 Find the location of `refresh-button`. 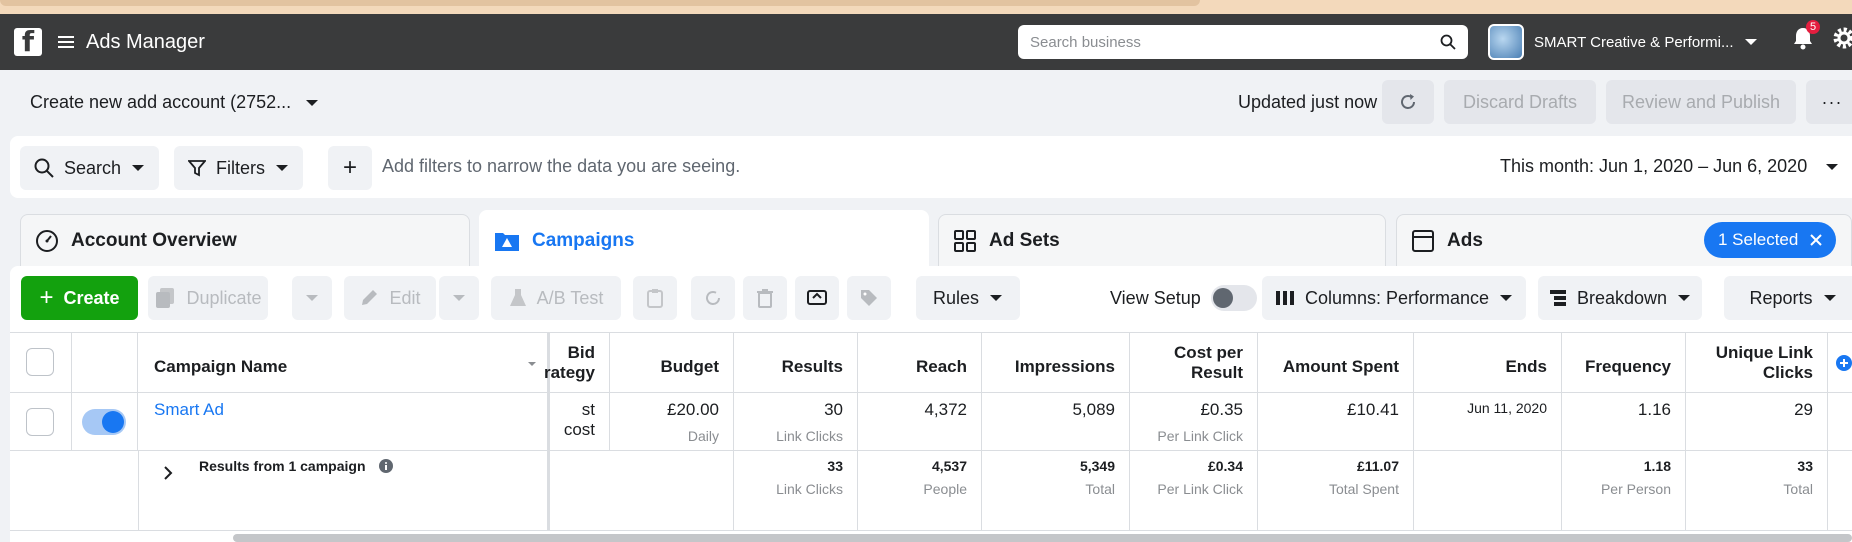

refresh-button is located at coordinates (1408, 102).